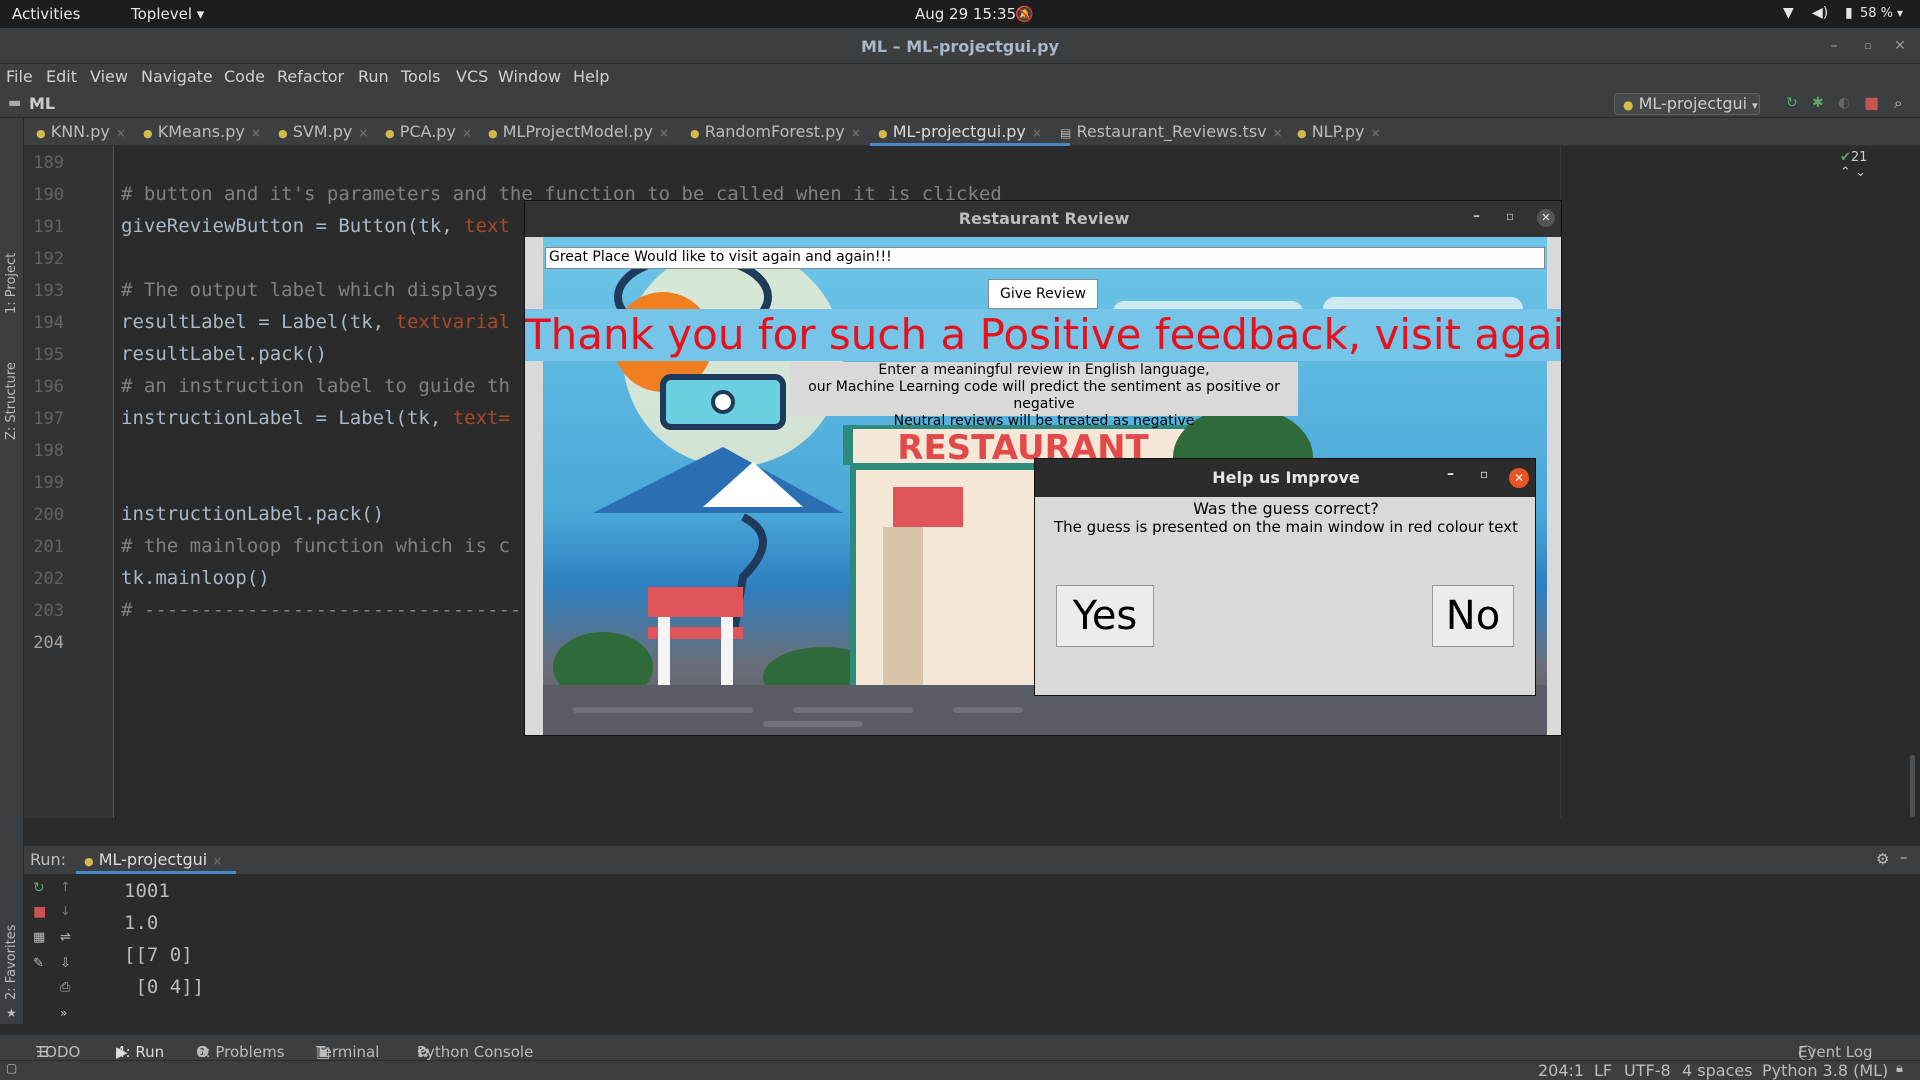 This screenshot has height=1080, width=1920. Describe the element at coordinates (420, 76) in the screenshot. I see `menu-tools: Tools` at that location.